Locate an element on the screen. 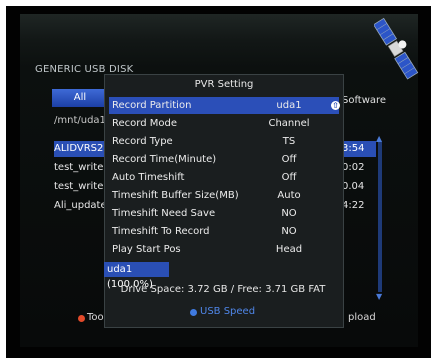 The height and width of the screenshot is (364, 437). setting-label: Record Partition is located at coordinates (152, 105).